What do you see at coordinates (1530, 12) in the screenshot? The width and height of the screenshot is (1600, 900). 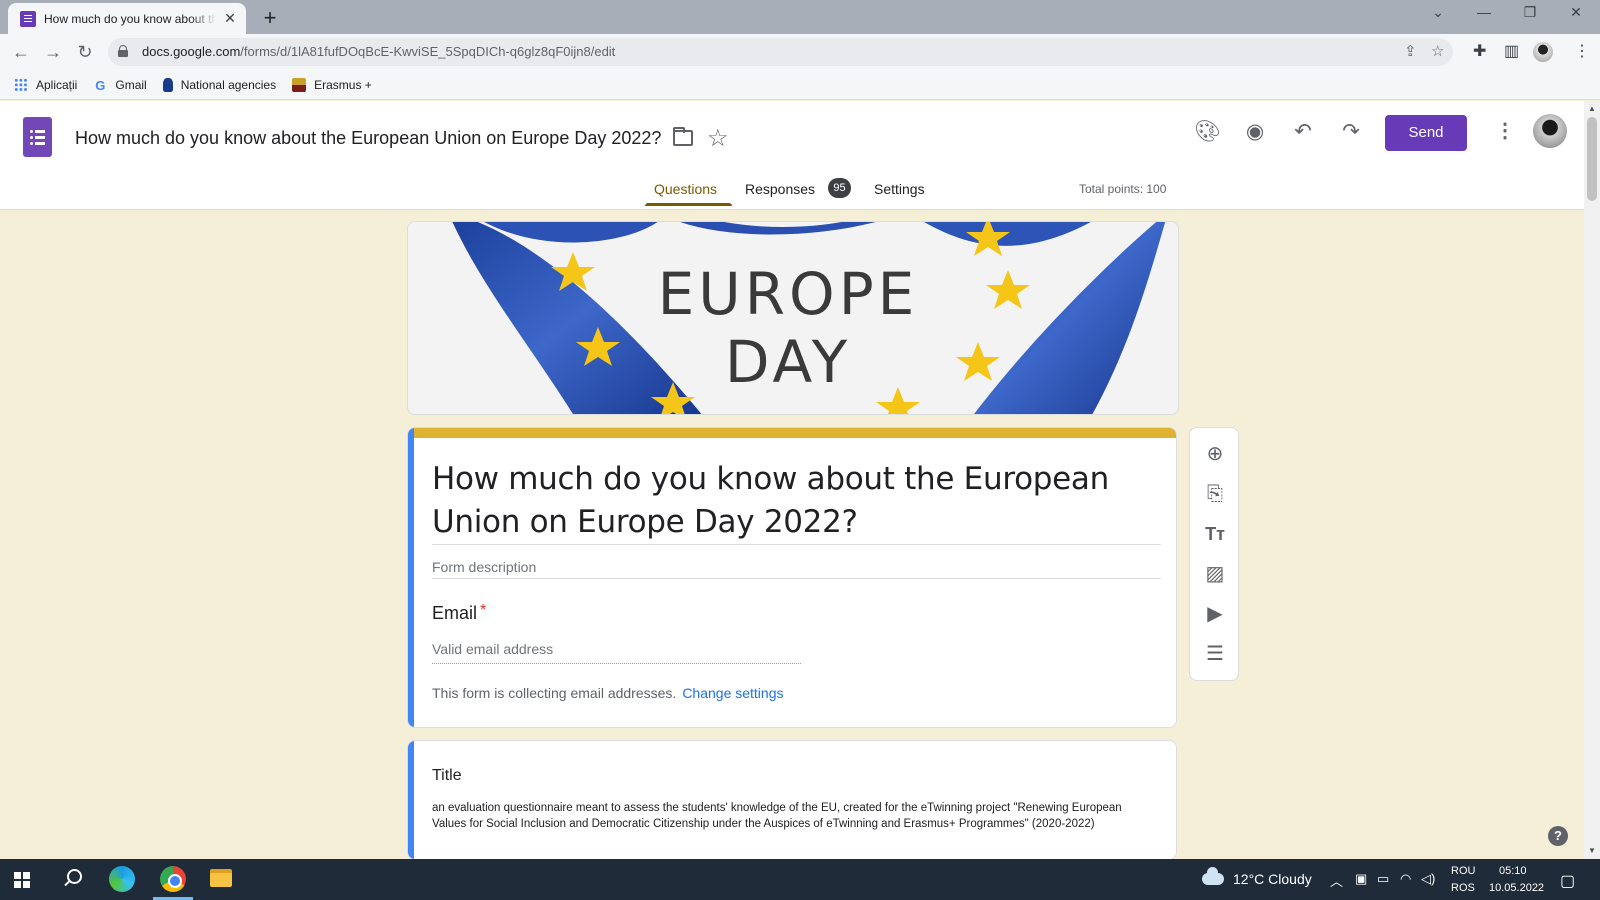 I see `restore-icon: ❐` at bounding box center [1530, 12].